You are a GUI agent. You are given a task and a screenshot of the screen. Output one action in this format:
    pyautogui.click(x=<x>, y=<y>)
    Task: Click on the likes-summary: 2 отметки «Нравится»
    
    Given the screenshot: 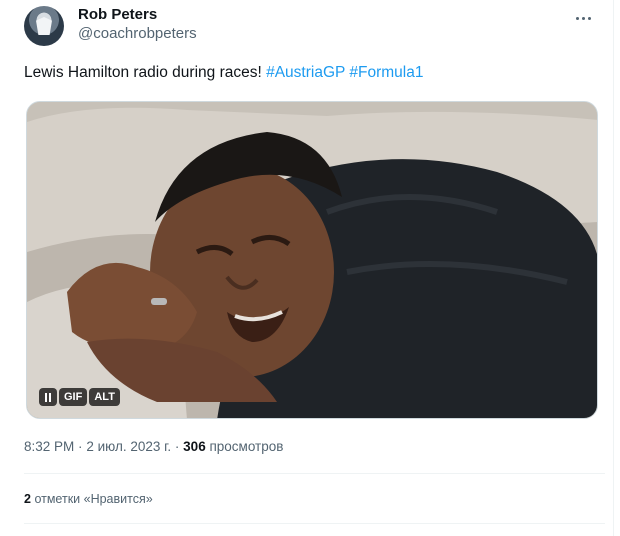 What is the action you would take?
    pyautogui.click(x=88, y=499)
    